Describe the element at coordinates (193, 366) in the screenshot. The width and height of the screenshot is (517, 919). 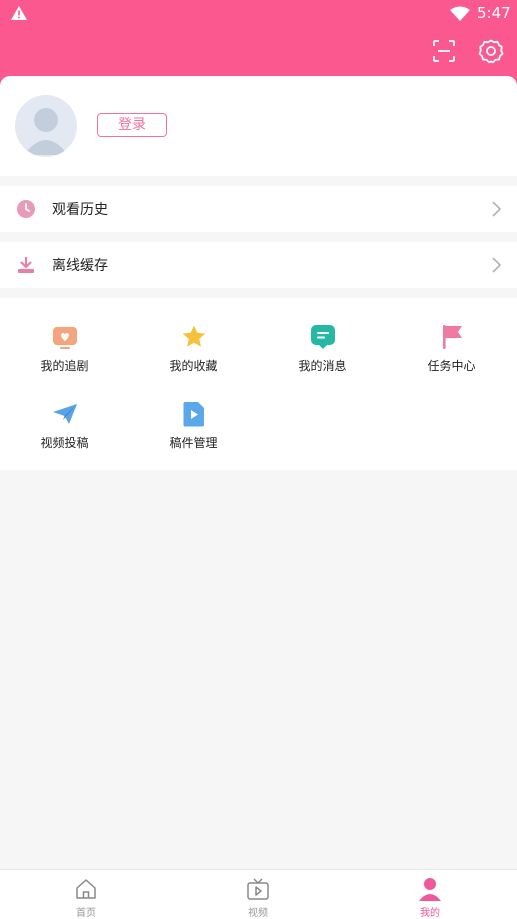
I see `grid-item-label: 我的收藏` at that location.